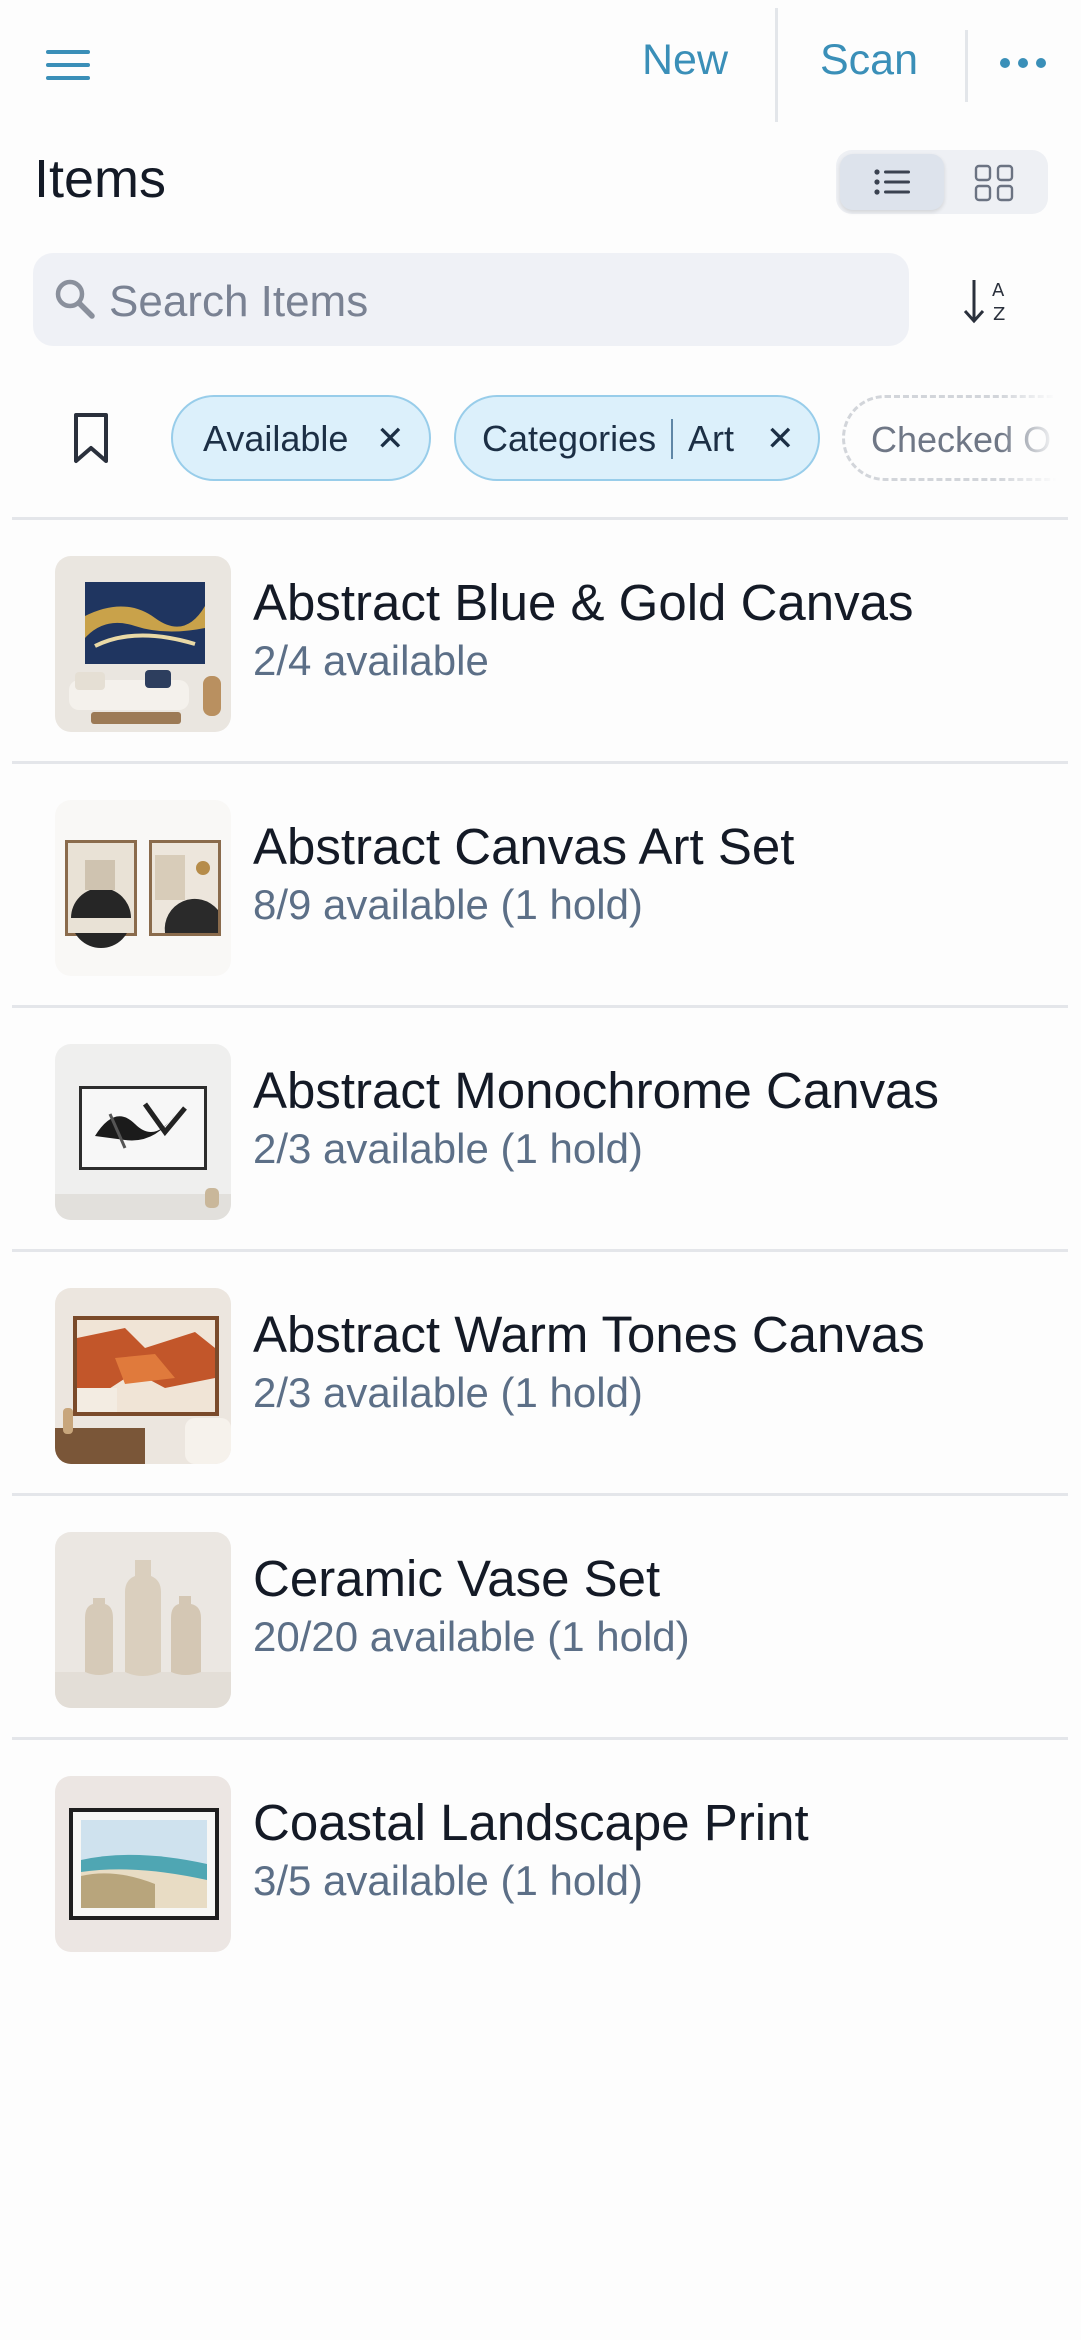 This screenshot has width=1081, height=2340. I want to click on grid-view-button, so click(994, 182).